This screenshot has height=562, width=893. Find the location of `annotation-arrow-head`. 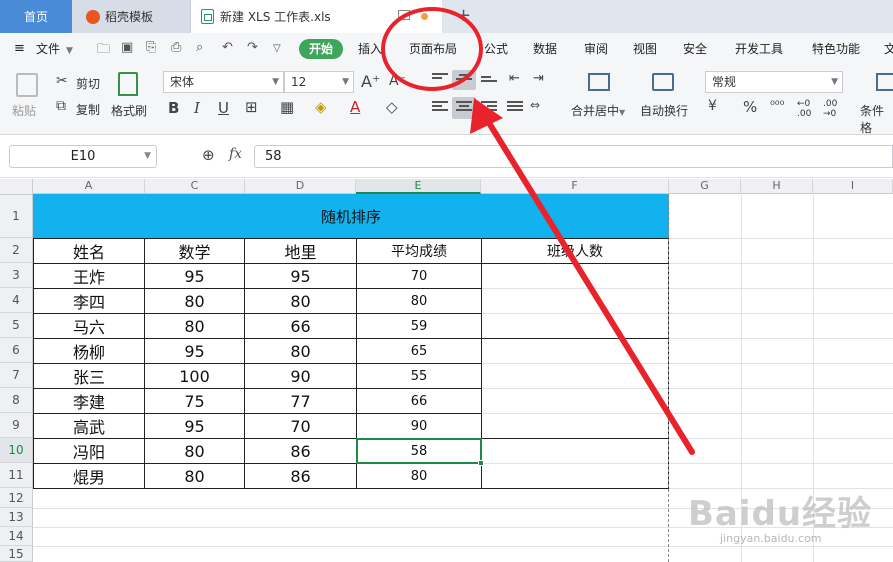

annotation-arrow-head is located at coordinates (486, 116).